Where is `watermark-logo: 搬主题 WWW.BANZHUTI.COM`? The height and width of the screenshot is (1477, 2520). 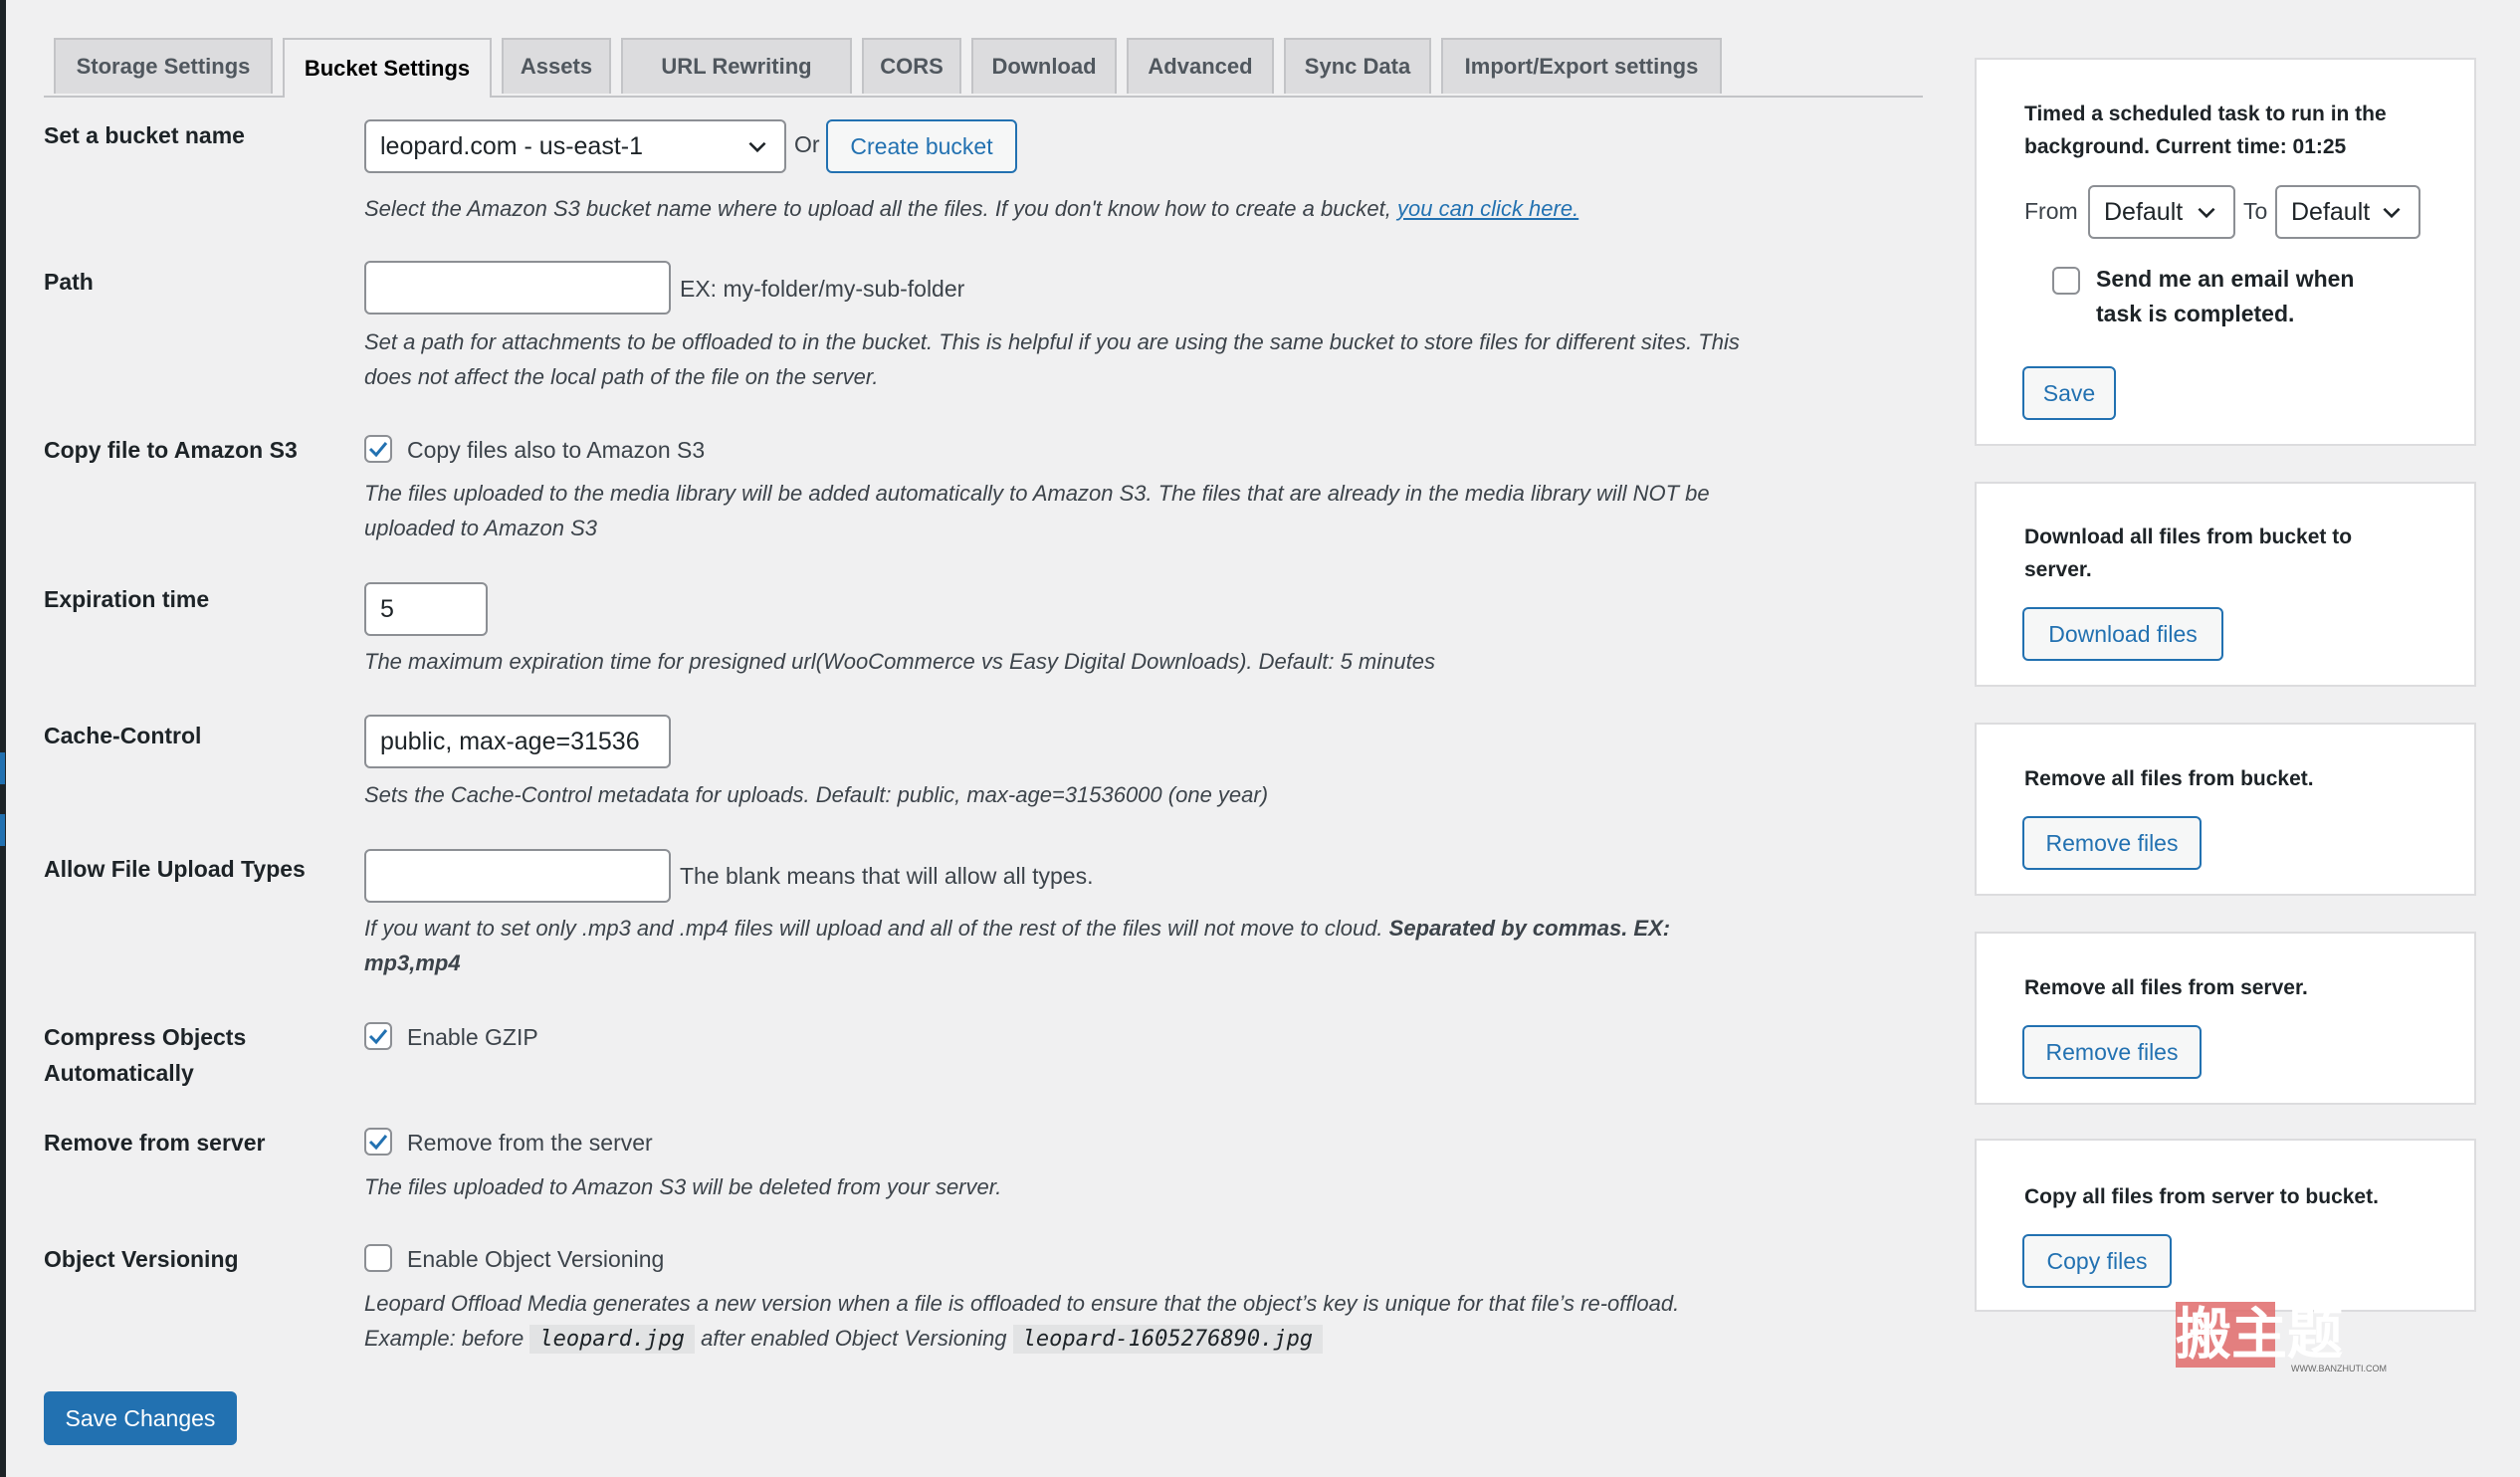
watermark-logo: 搬主题 WWW.BANZHUTI.COM is located at coordinates (2290, 1338).